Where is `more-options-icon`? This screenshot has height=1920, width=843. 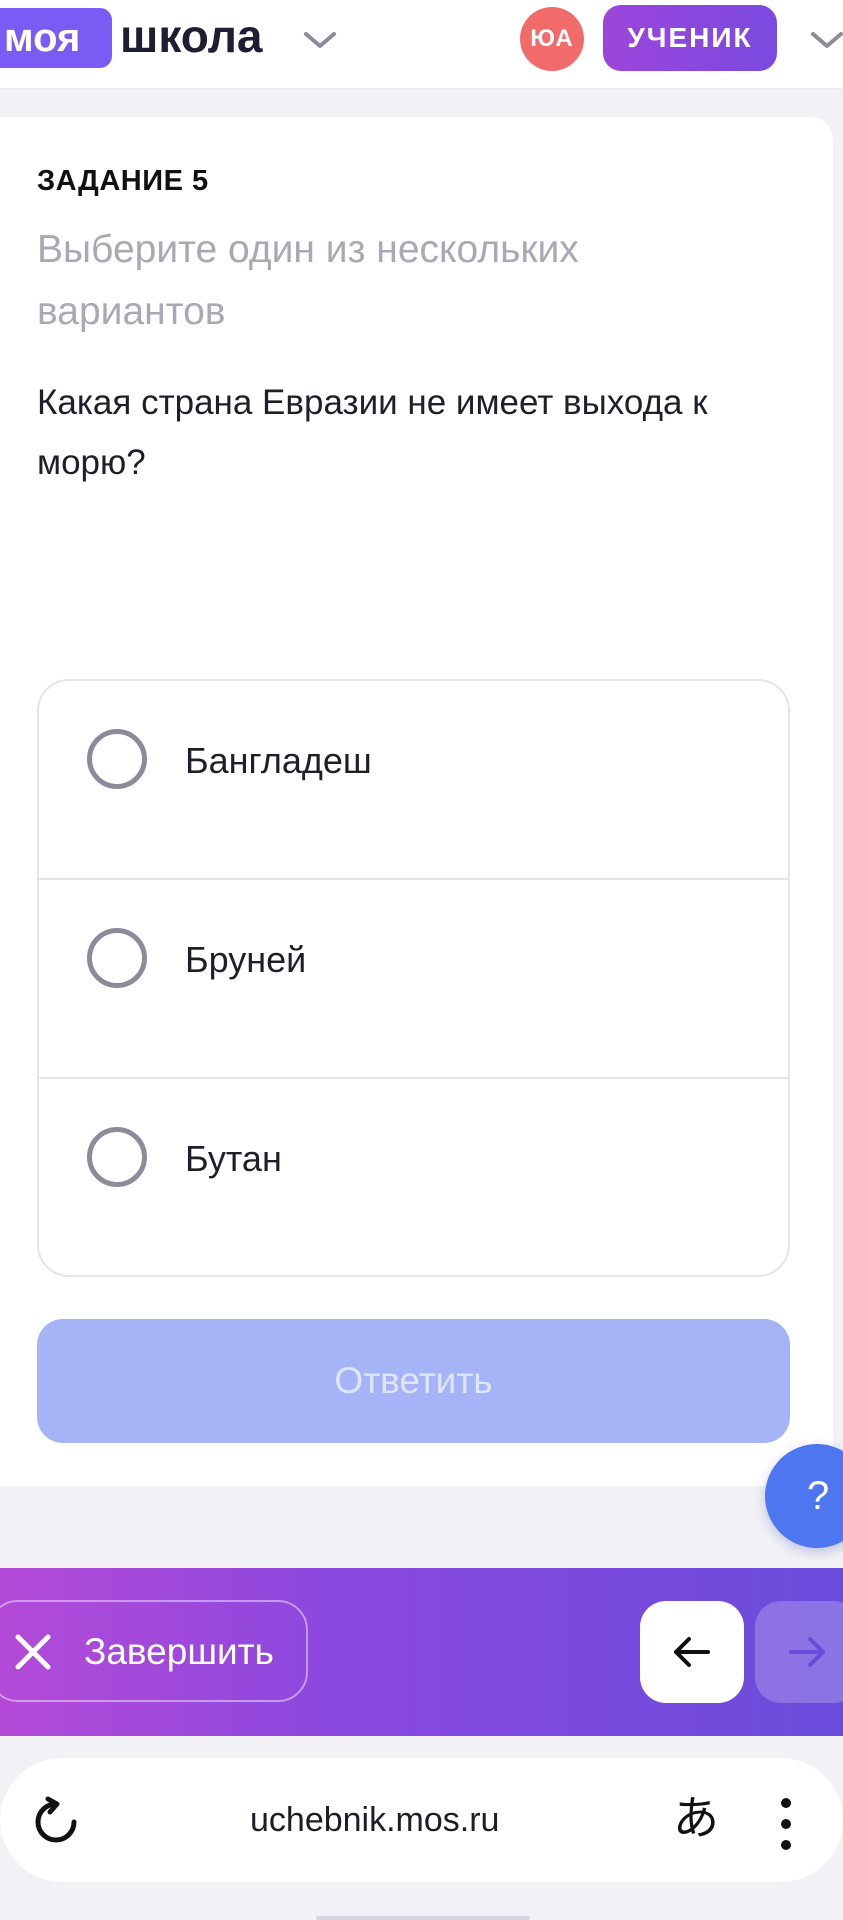
more-options-icon is located at coordinates (786, 1824).